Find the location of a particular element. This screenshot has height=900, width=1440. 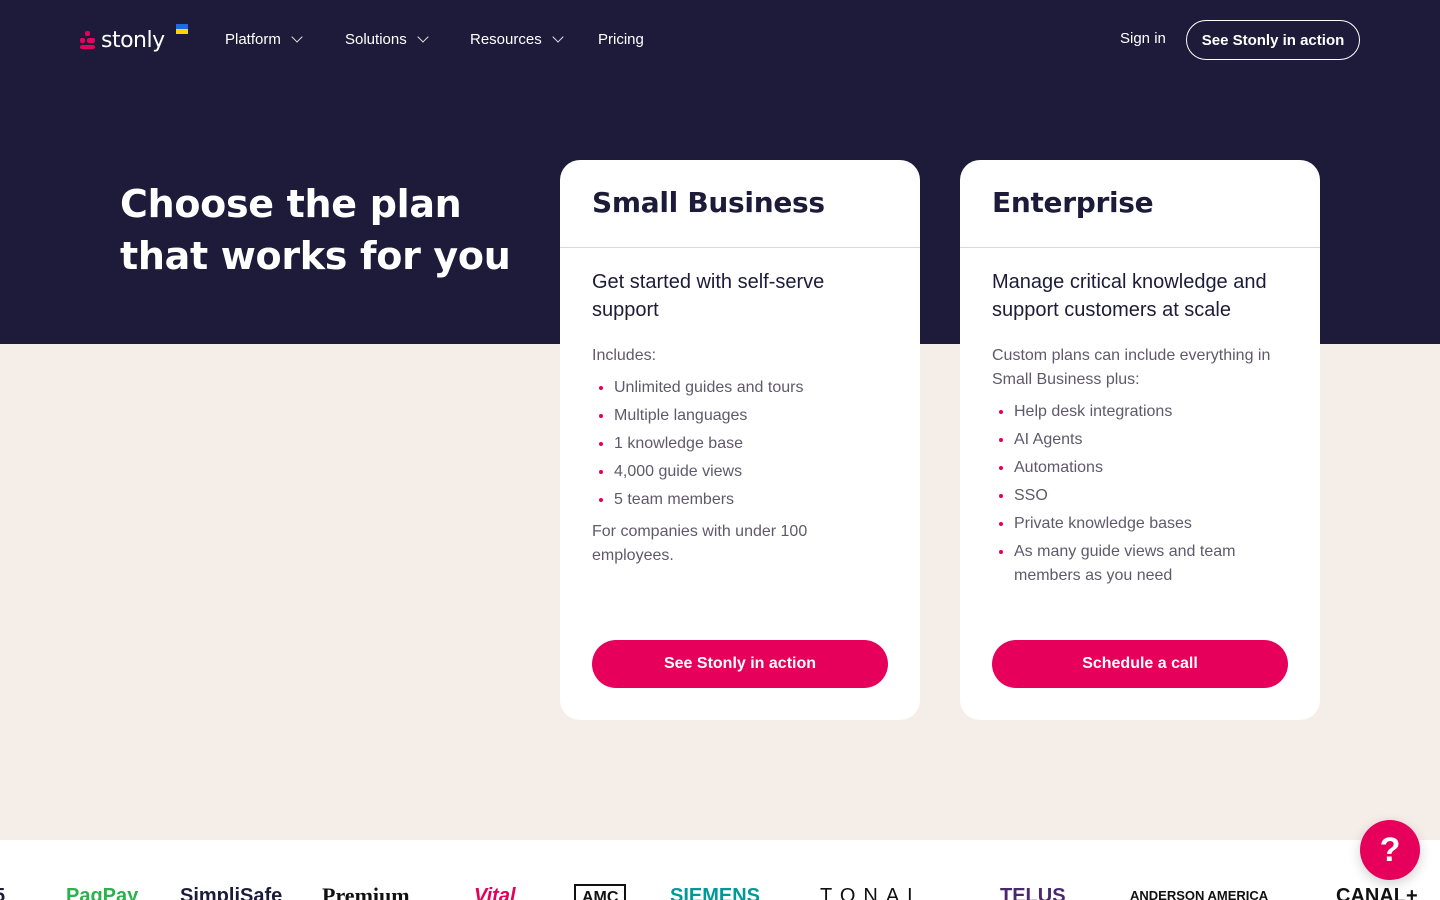

feature-item: Automations is located at coordinates (1140, 468).